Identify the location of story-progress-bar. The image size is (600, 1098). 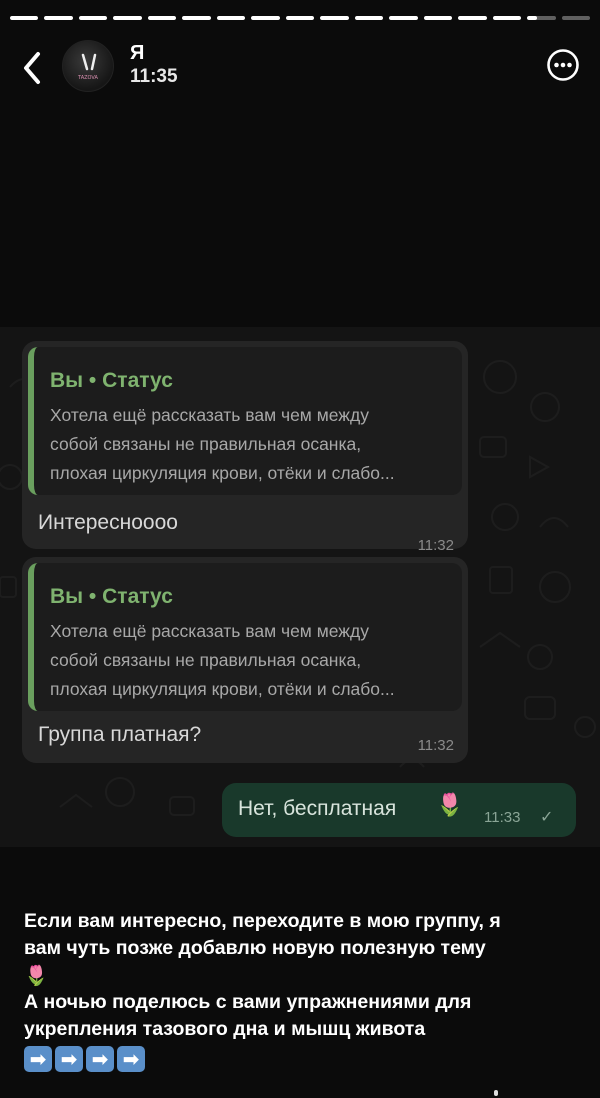
(300, 18).